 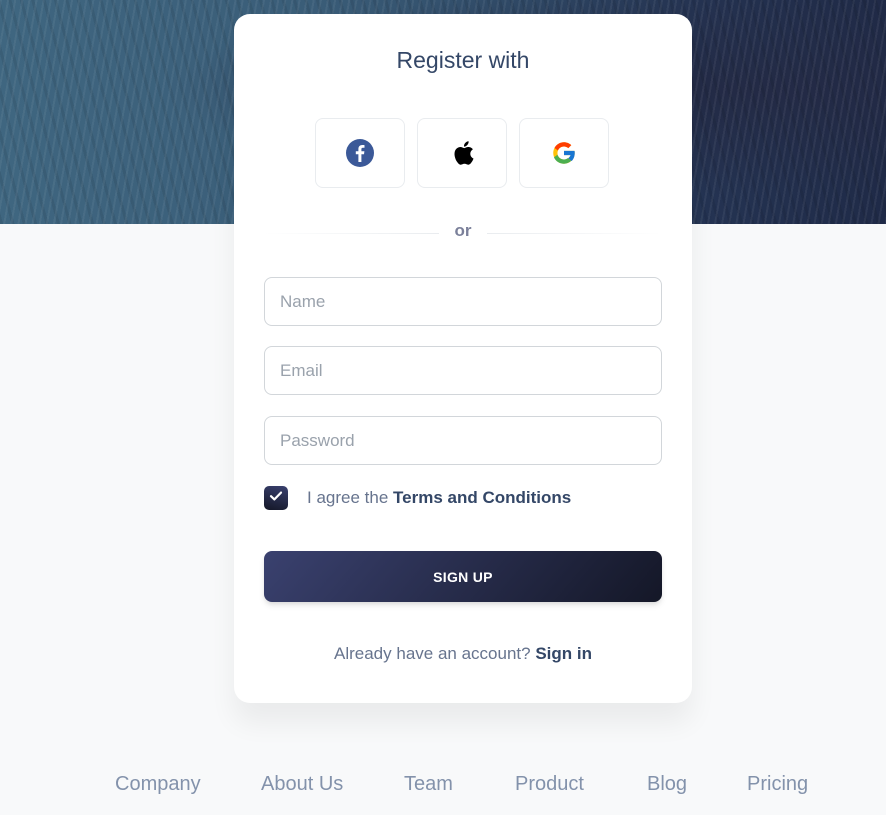 I want to click on email-input, so click(x=463, y=370).